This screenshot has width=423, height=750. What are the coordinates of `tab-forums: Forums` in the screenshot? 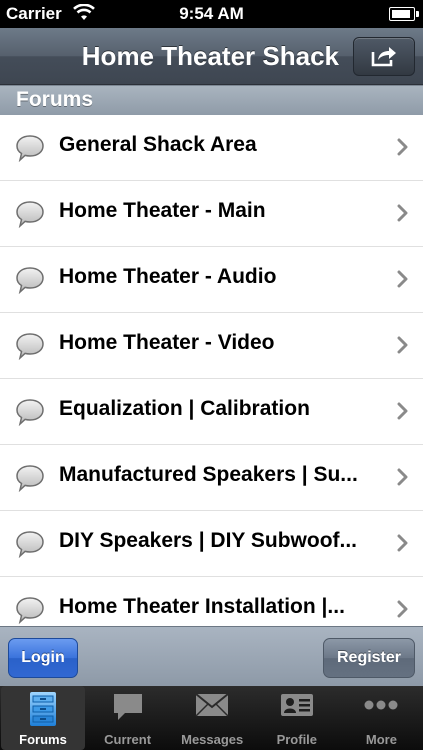 It's located at (43, 718).